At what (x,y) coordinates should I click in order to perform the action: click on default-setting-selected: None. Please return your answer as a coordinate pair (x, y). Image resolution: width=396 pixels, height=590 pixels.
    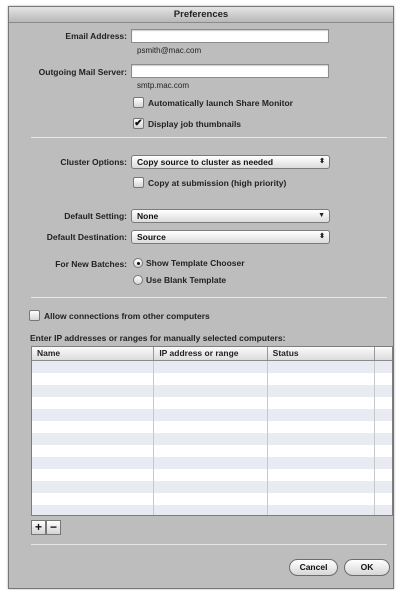
    Looking at the image, I should click on (148, 216).